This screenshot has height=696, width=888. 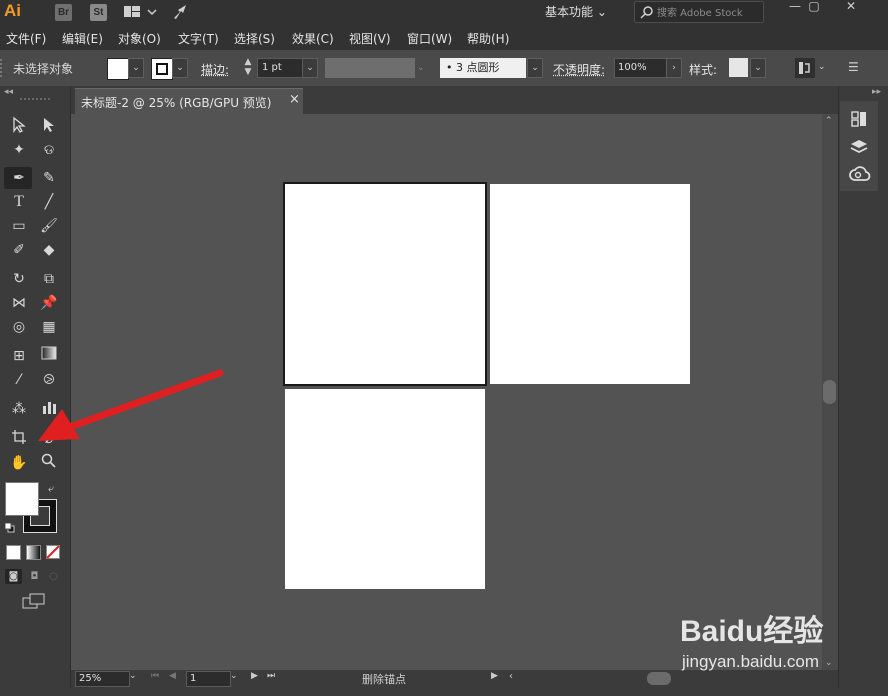 I want to click on fill-dropdown: ⌄, so click(x=136, y=68).